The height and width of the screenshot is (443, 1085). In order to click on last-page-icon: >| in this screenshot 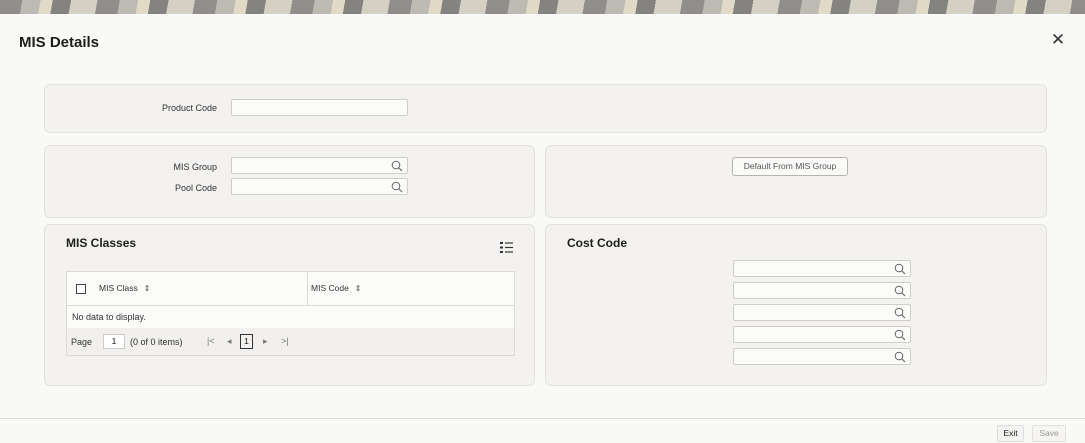, I will do `click(285, 341)`.